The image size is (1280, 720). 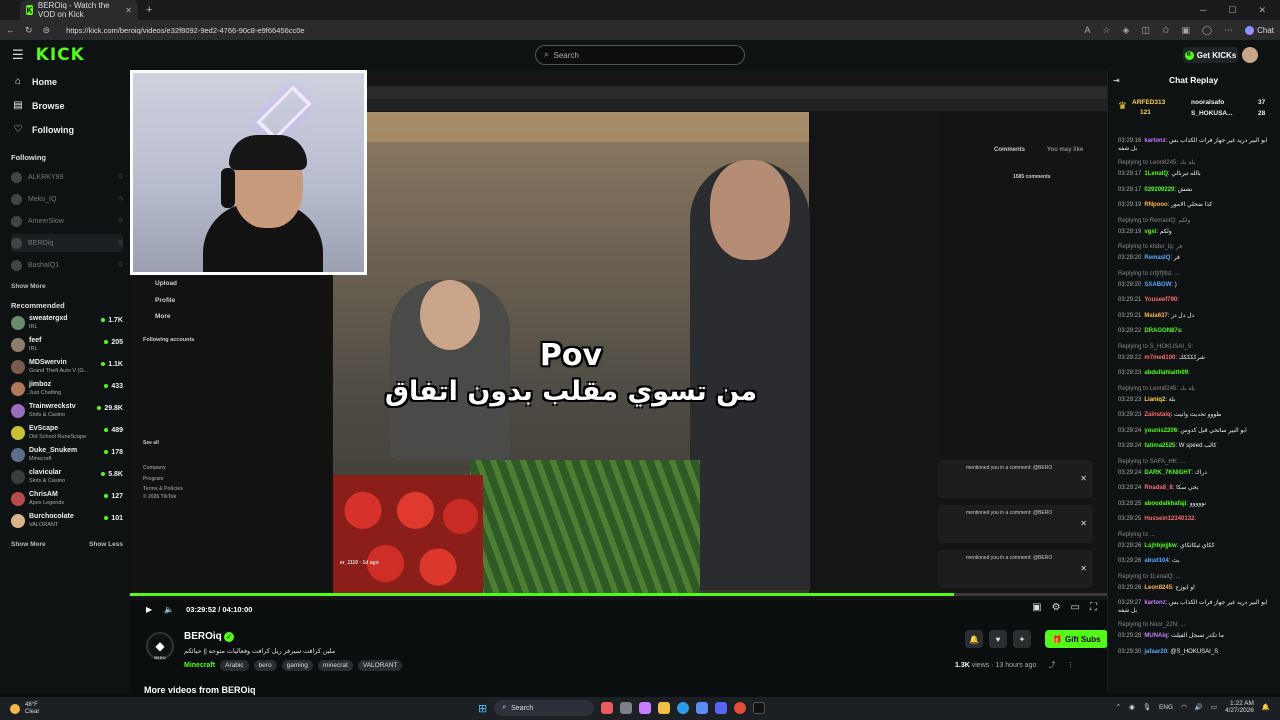 What do you see at coordinates (28, 286) in the screenshot?
I see `show-more-following-button: Show More` at bounding box center [28, 286].